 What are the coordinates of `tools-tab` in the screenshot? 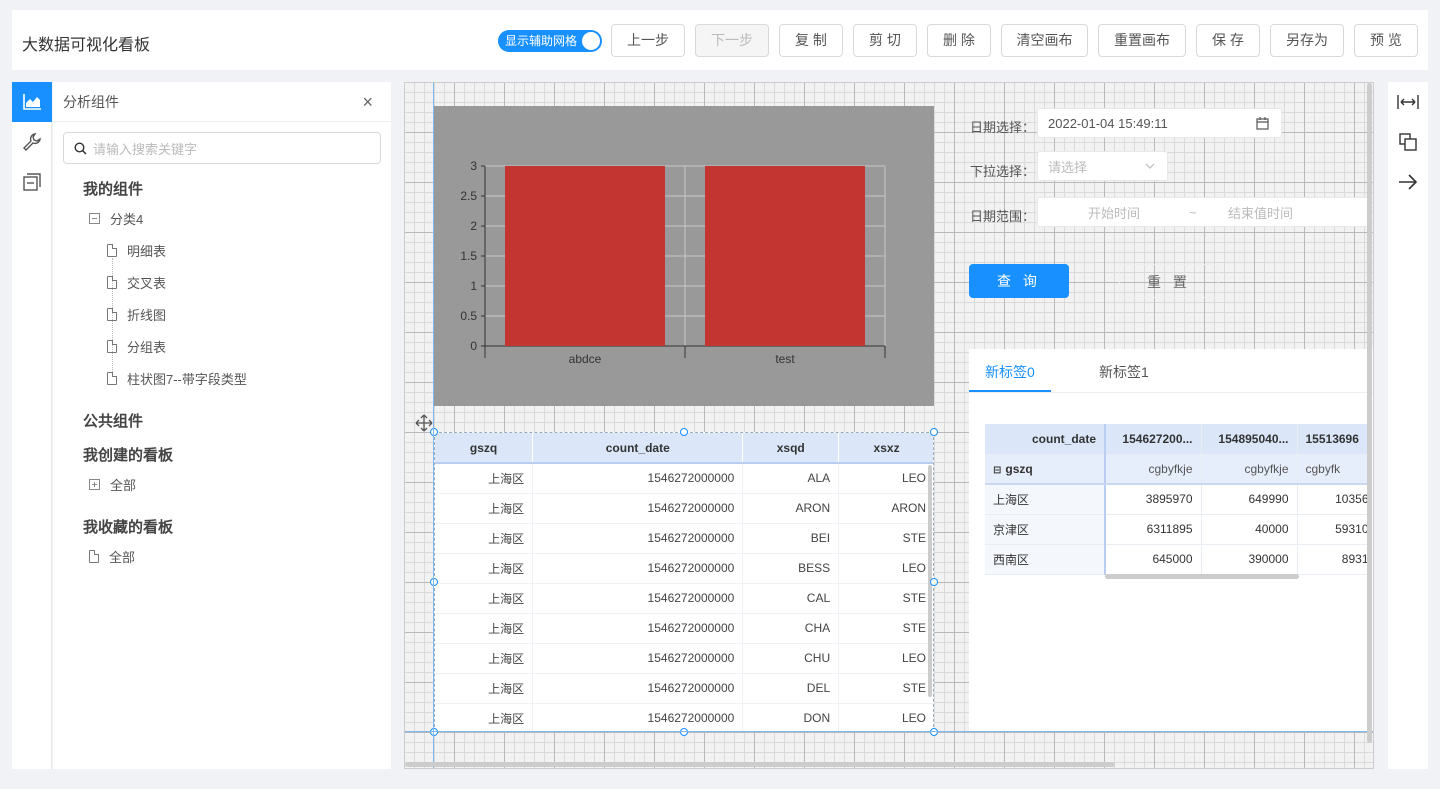 It's located at (32, 142).